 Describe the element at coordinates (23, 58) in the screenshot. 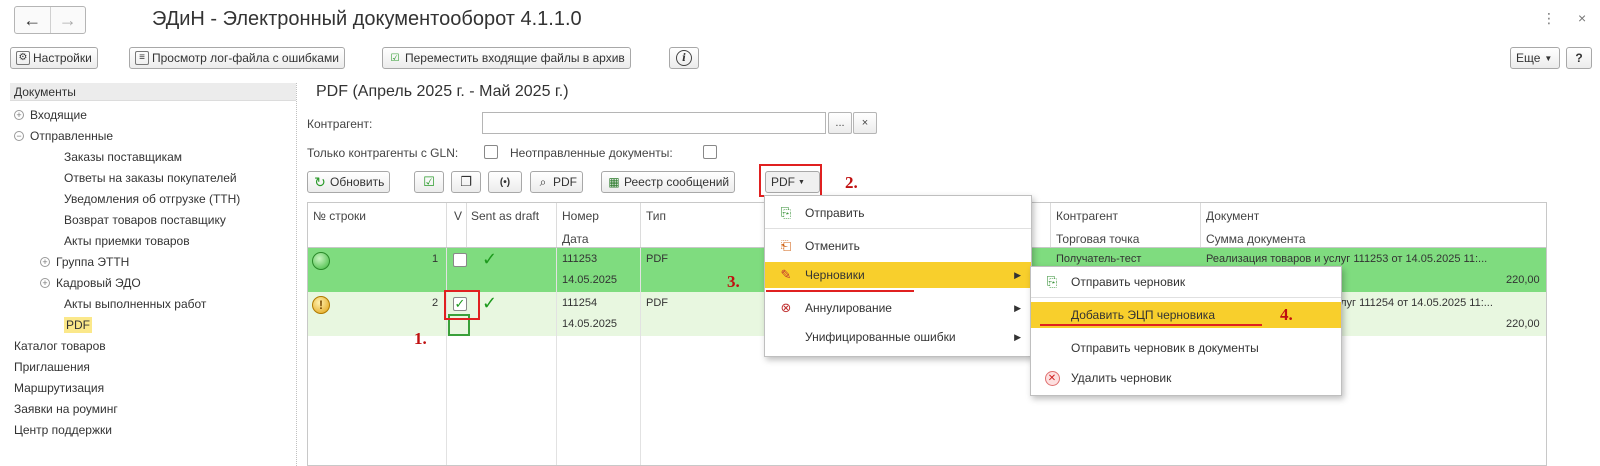

I see `settings-icon: ⚙` at that location.